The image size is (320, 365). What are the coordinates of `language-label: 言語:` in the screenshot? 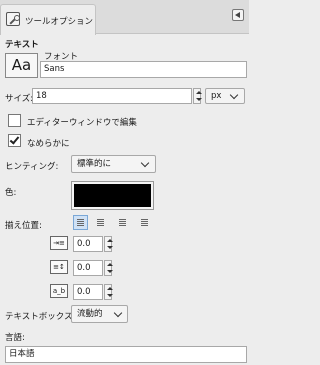 It's located at (15, 338).